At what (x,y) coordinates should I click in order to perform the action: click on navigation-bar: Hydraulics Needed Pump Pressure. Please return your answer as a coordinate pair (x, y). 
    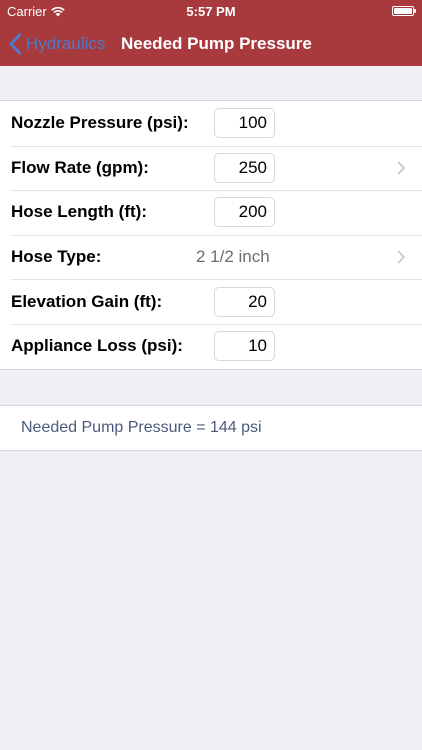
    Looking at the image, I should click on (211, 44).